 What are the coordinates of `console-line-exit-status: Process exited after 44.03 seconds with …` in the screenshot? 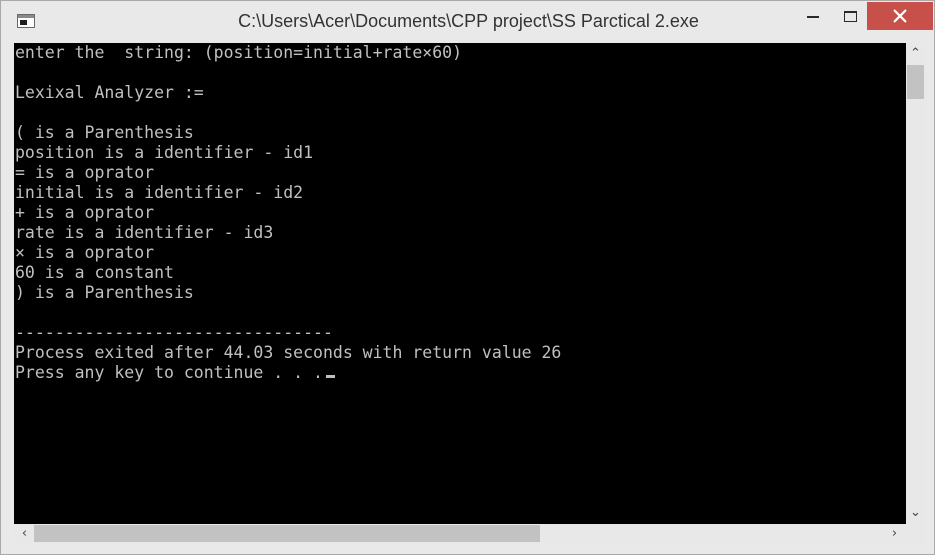 It's located at (288, 352).